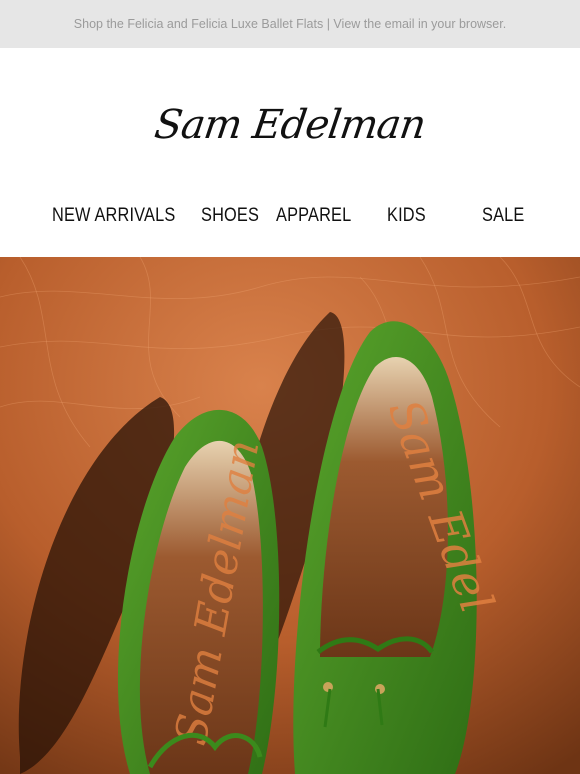  I want to click on main-nav: NEW ARRIVALS SHOES APPAREL KIDS SALE, so click(290, 225).